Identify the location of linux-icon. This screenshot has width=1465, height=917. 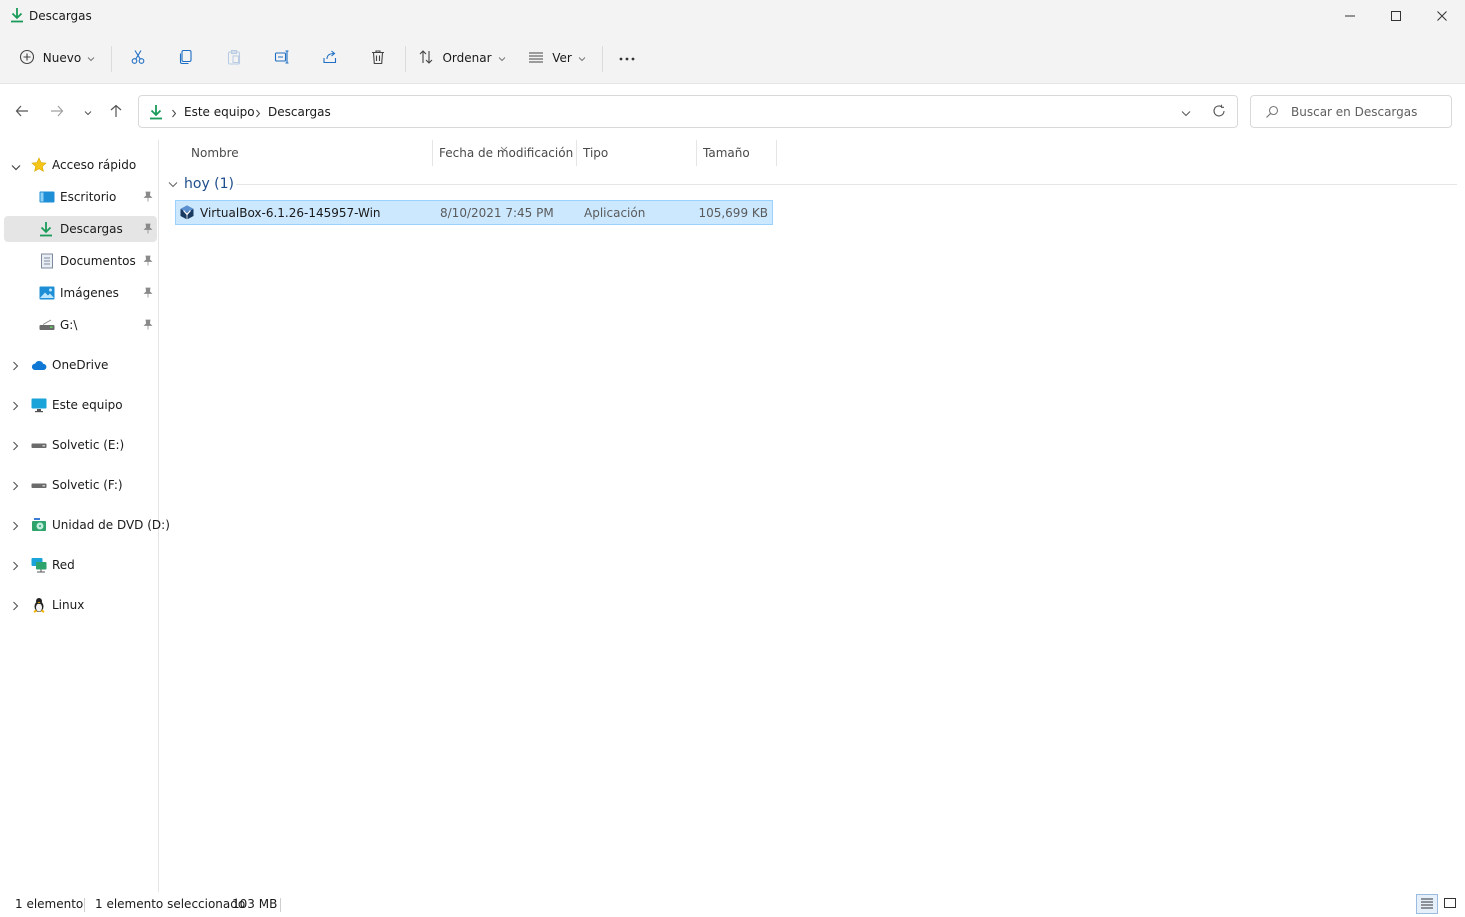
(39, 605).